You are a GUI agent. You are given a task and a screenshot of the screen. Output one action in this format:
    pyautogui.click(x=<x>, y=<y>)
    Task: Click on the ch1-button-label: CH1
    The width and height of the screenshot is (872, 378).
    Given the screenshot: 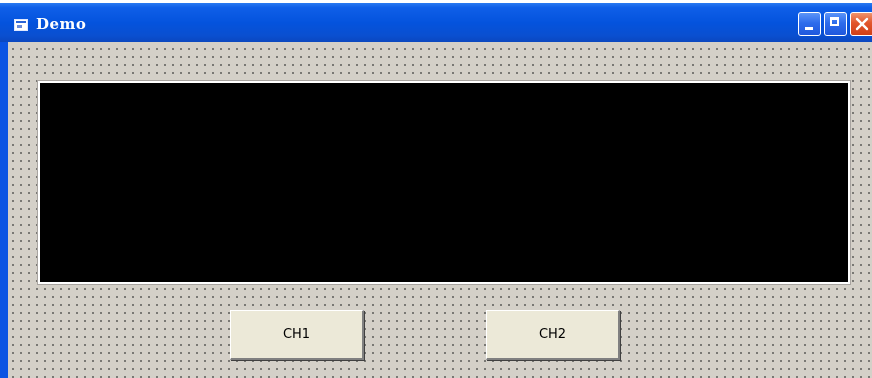 What is the action you would take?
    pyautogui.click(x=296, y=334)
    